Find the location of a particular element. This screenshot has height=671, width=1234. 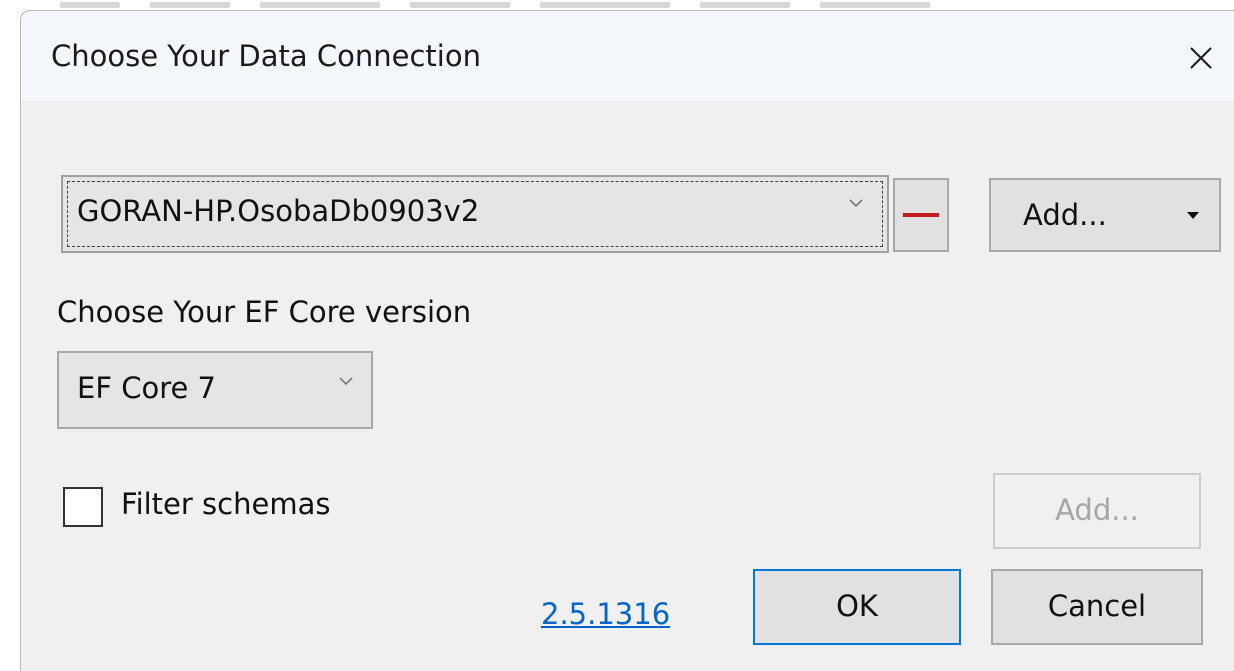

version-link: 2.5.1316 is located at coordinates (605, 614).